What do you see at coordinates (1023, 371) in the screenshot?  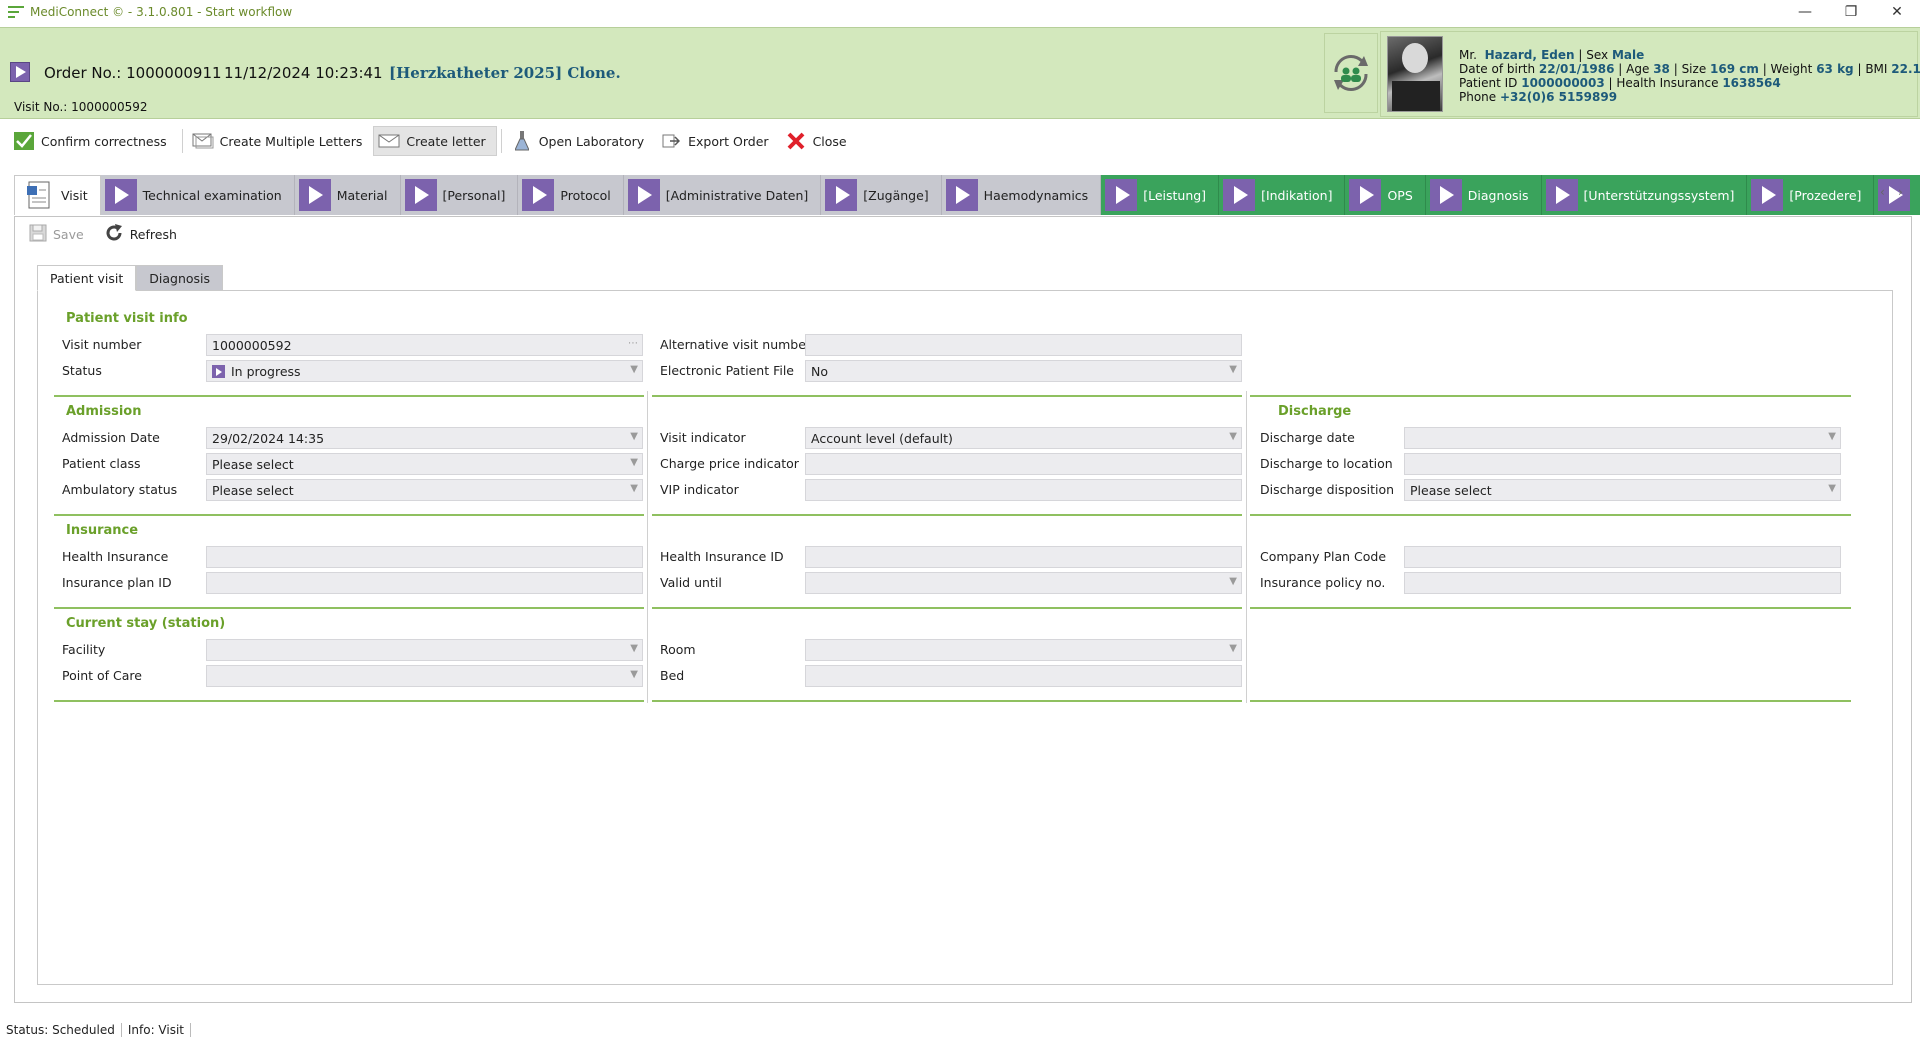 I see `epf-select: No ▼` at bounding box center [1023, 371].